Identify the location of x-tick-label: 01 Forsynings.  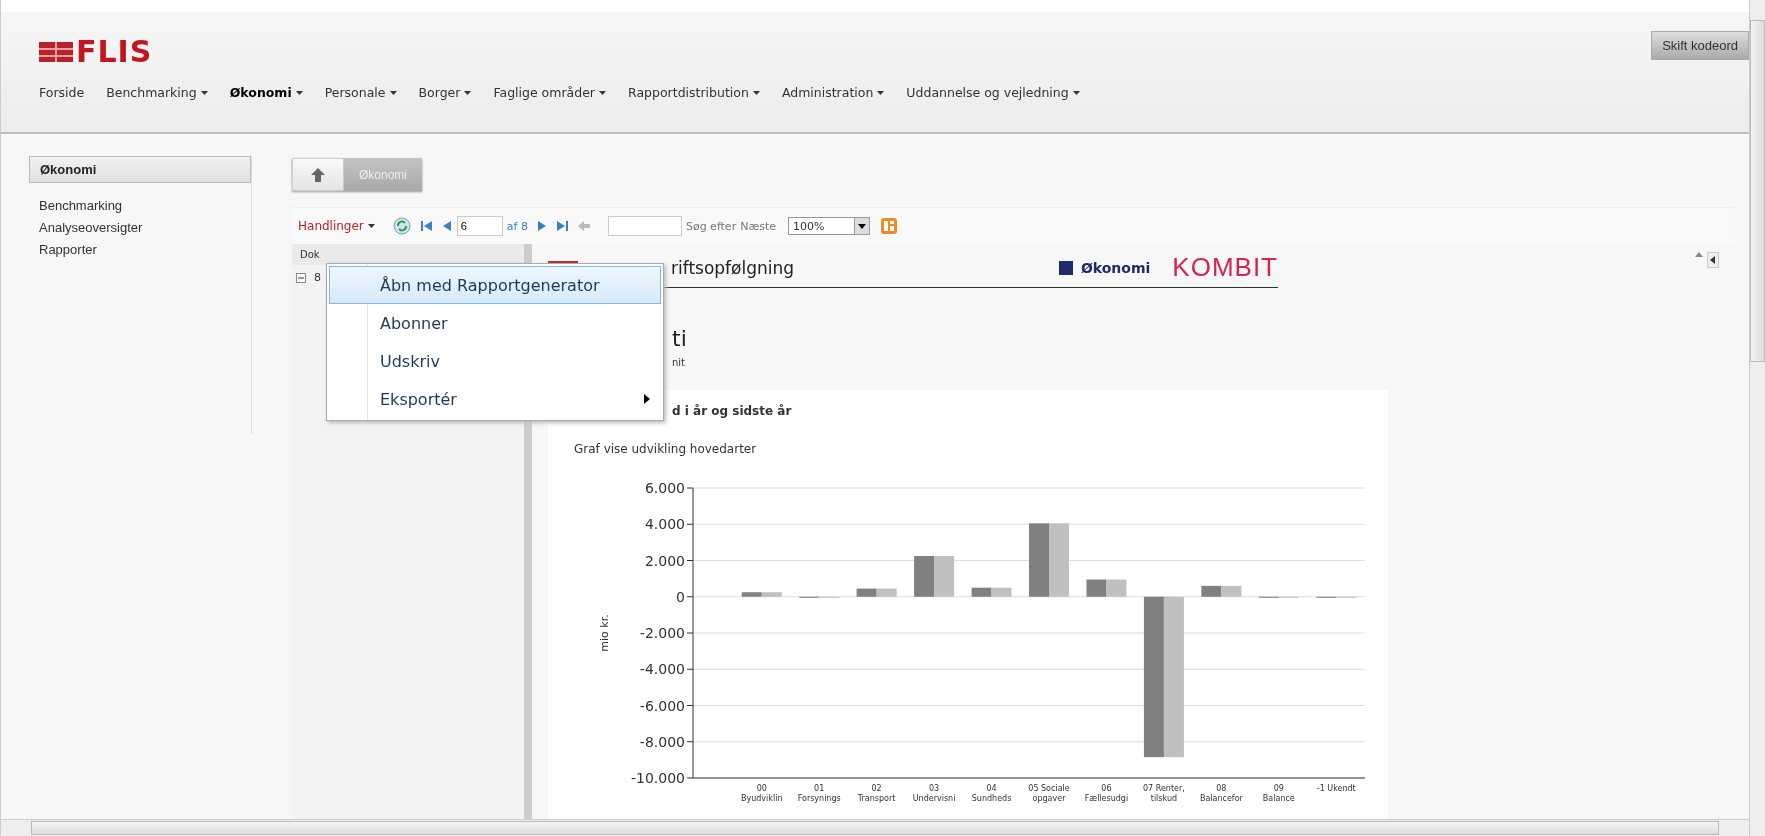
(819, 793).